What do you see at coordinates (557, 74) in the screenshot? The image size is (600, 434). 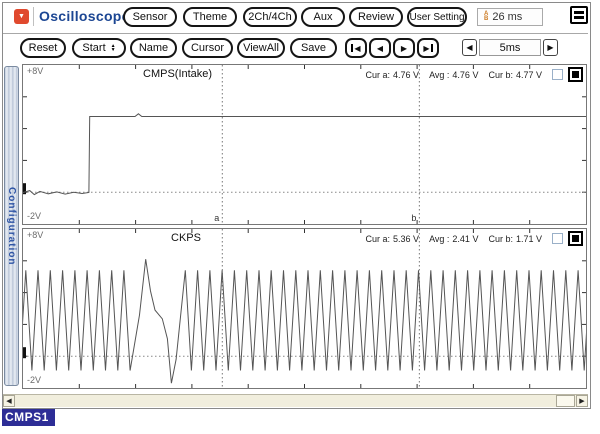 I see `channel-1-checkbox` at bounding box center [557, 74].